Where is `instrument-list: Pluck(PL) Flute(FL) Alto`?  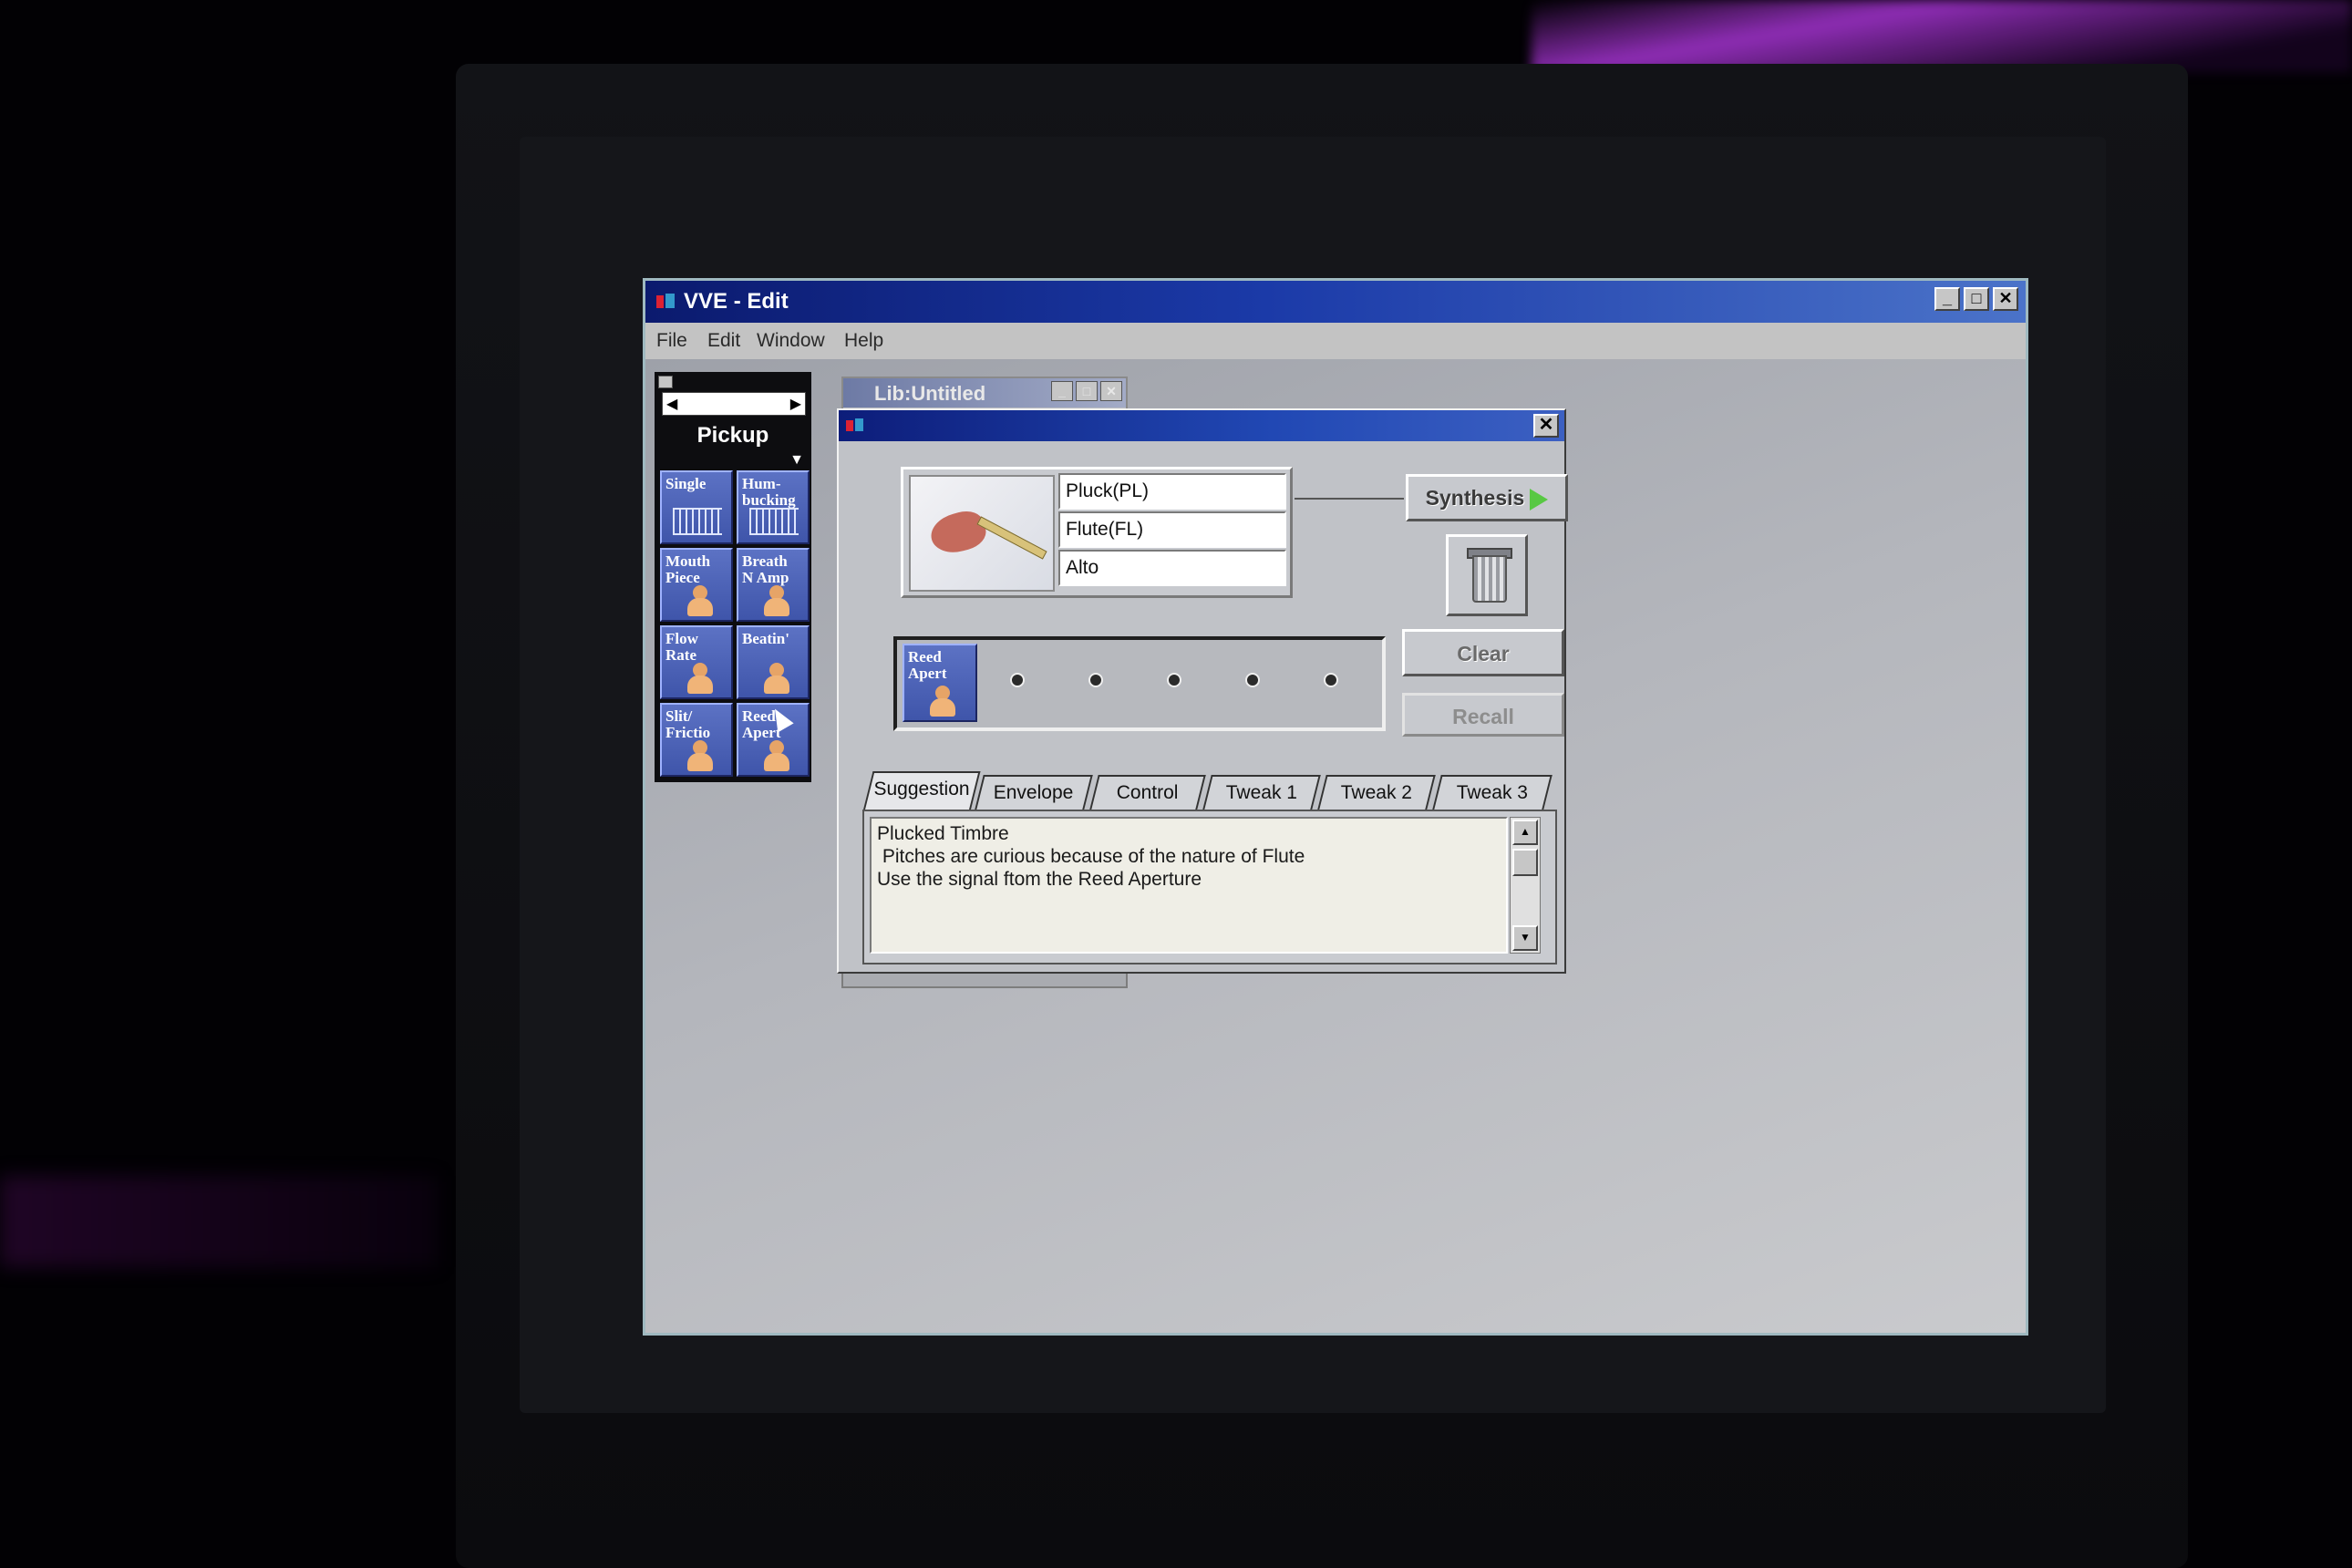 instrument-list: Pluck(PL) Flute(FL) Alto is located at coordinates (1172, 530).